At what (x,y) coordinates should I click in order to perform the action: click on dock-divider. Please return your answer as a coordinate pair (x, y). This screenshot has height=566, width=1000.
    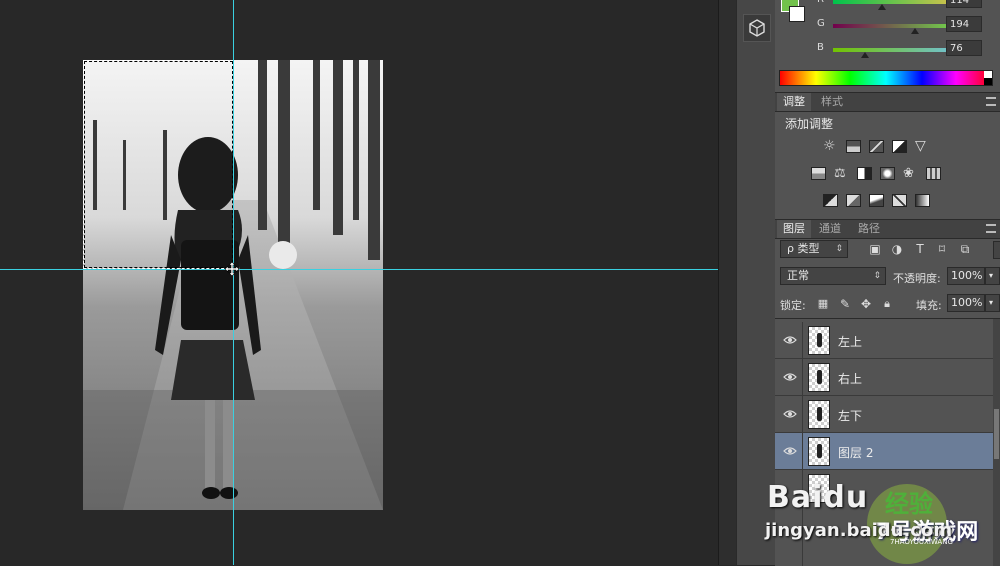
    Looking at the image, I should click on (727, 282).